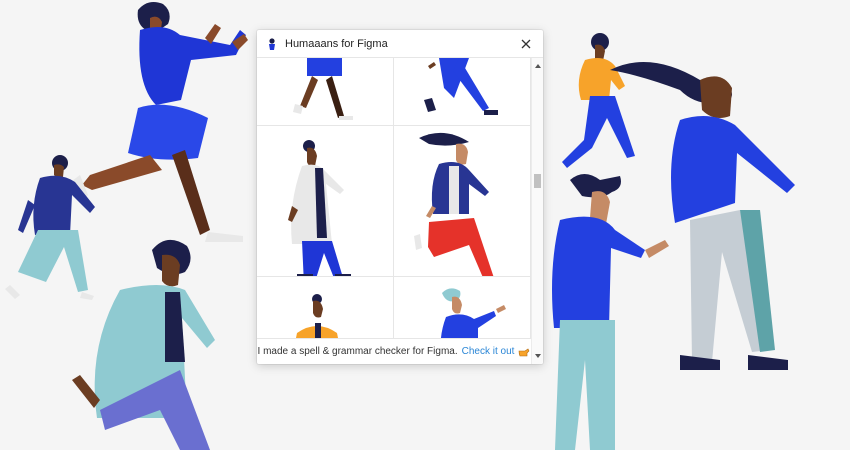  I want to click on figure-logo-icon, so click(272, 43).